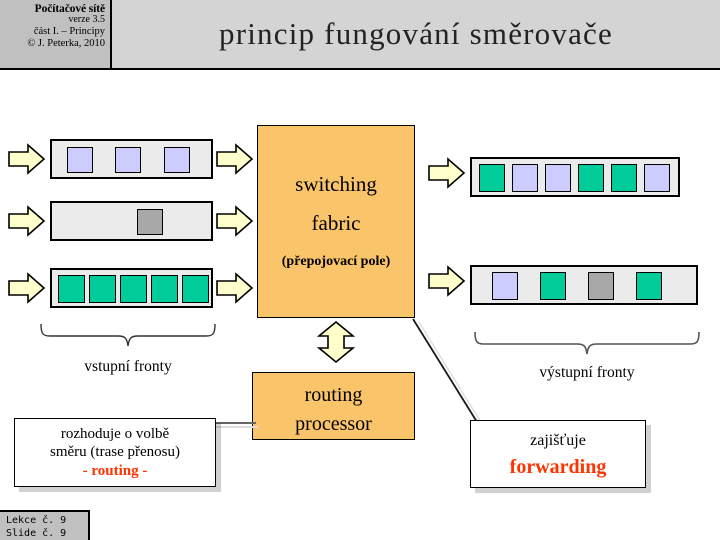 Image resolution: width=720 pixels, height=540 pixels. I want to click on footer-slide: Slide č. 9, so click(36, 533).